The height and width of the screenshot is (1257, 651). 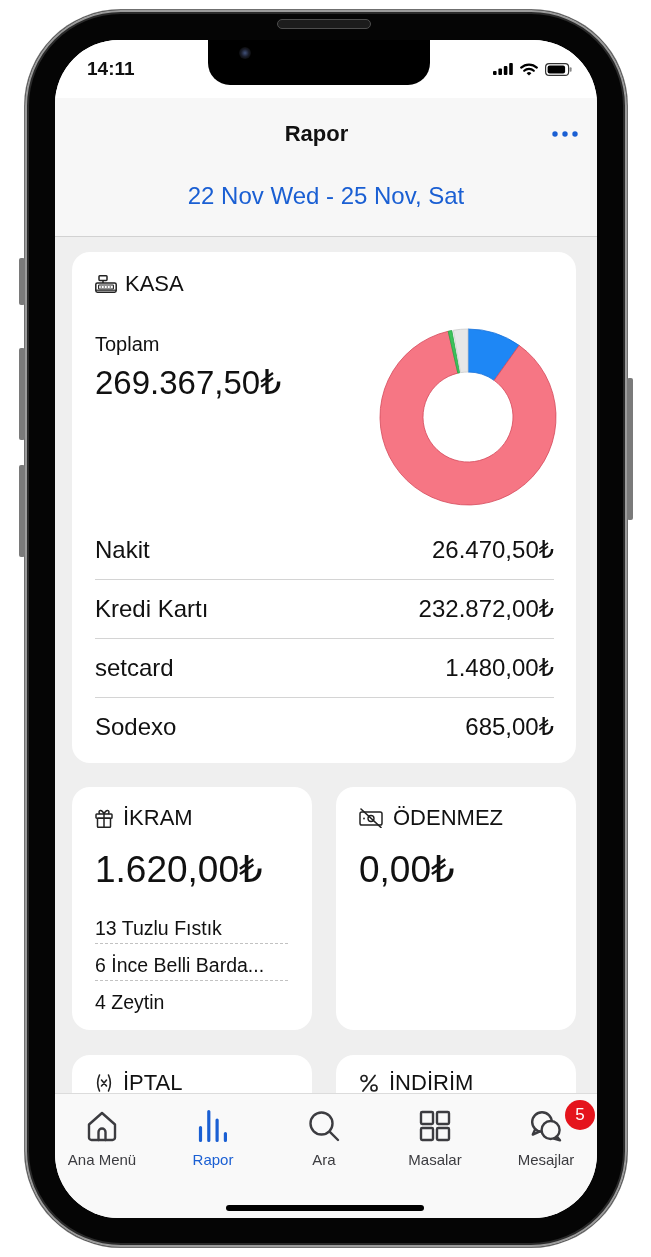 I want to click on payment-method-label: Nakit, so click(x=122, y=550).